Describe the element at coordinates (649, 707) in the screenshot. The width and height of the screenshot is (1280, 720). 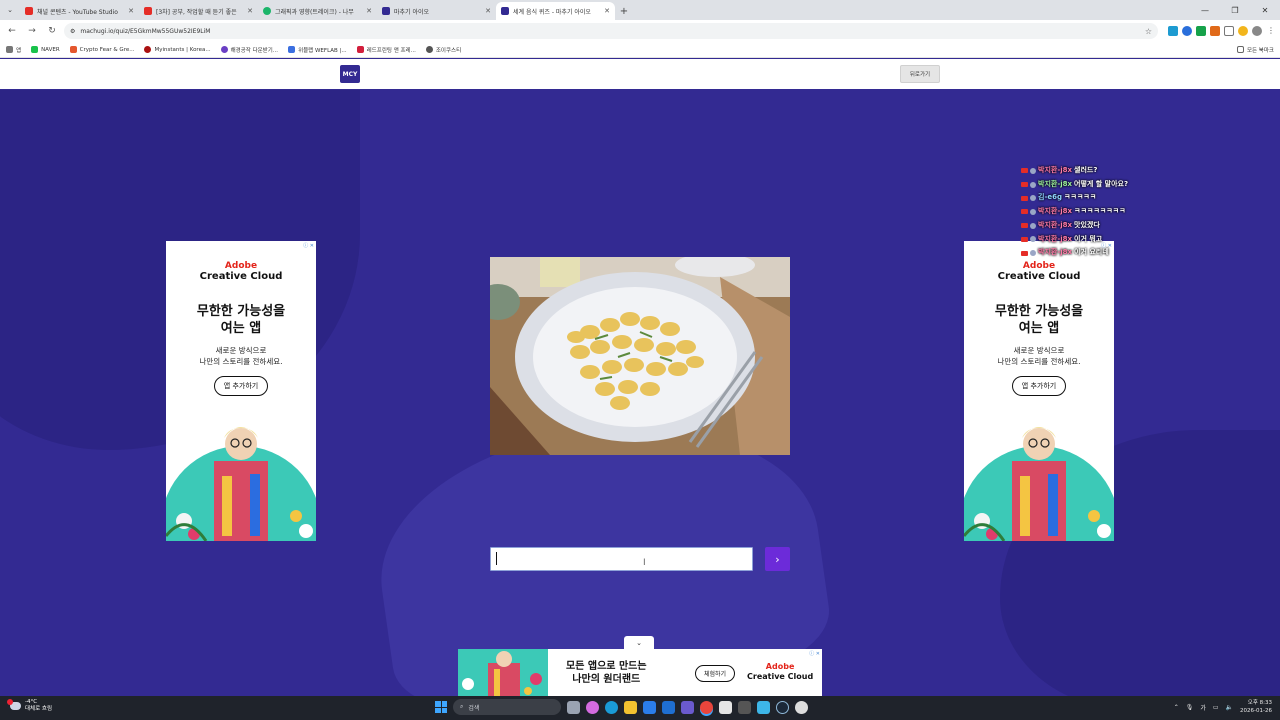
I see `store-icon` at that location.